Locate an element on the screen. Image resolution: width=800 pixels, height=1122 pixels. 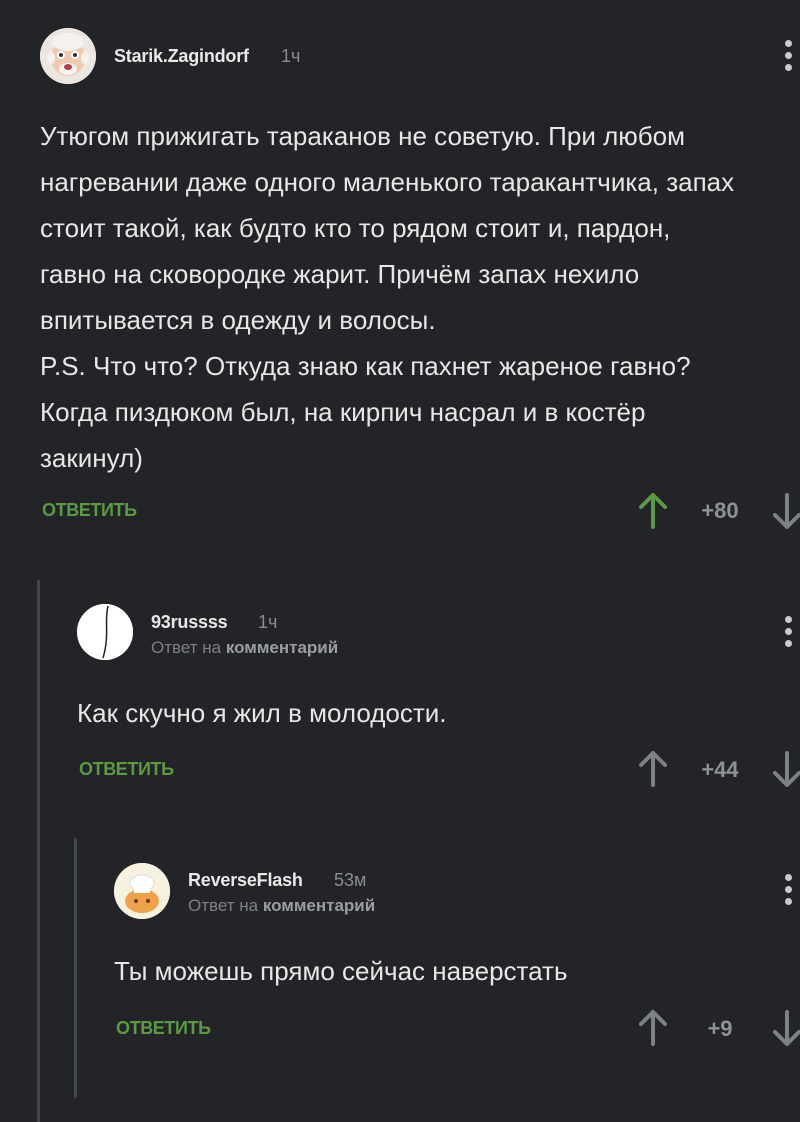
rating-value: +9 is located at coordinates (720, 1028).